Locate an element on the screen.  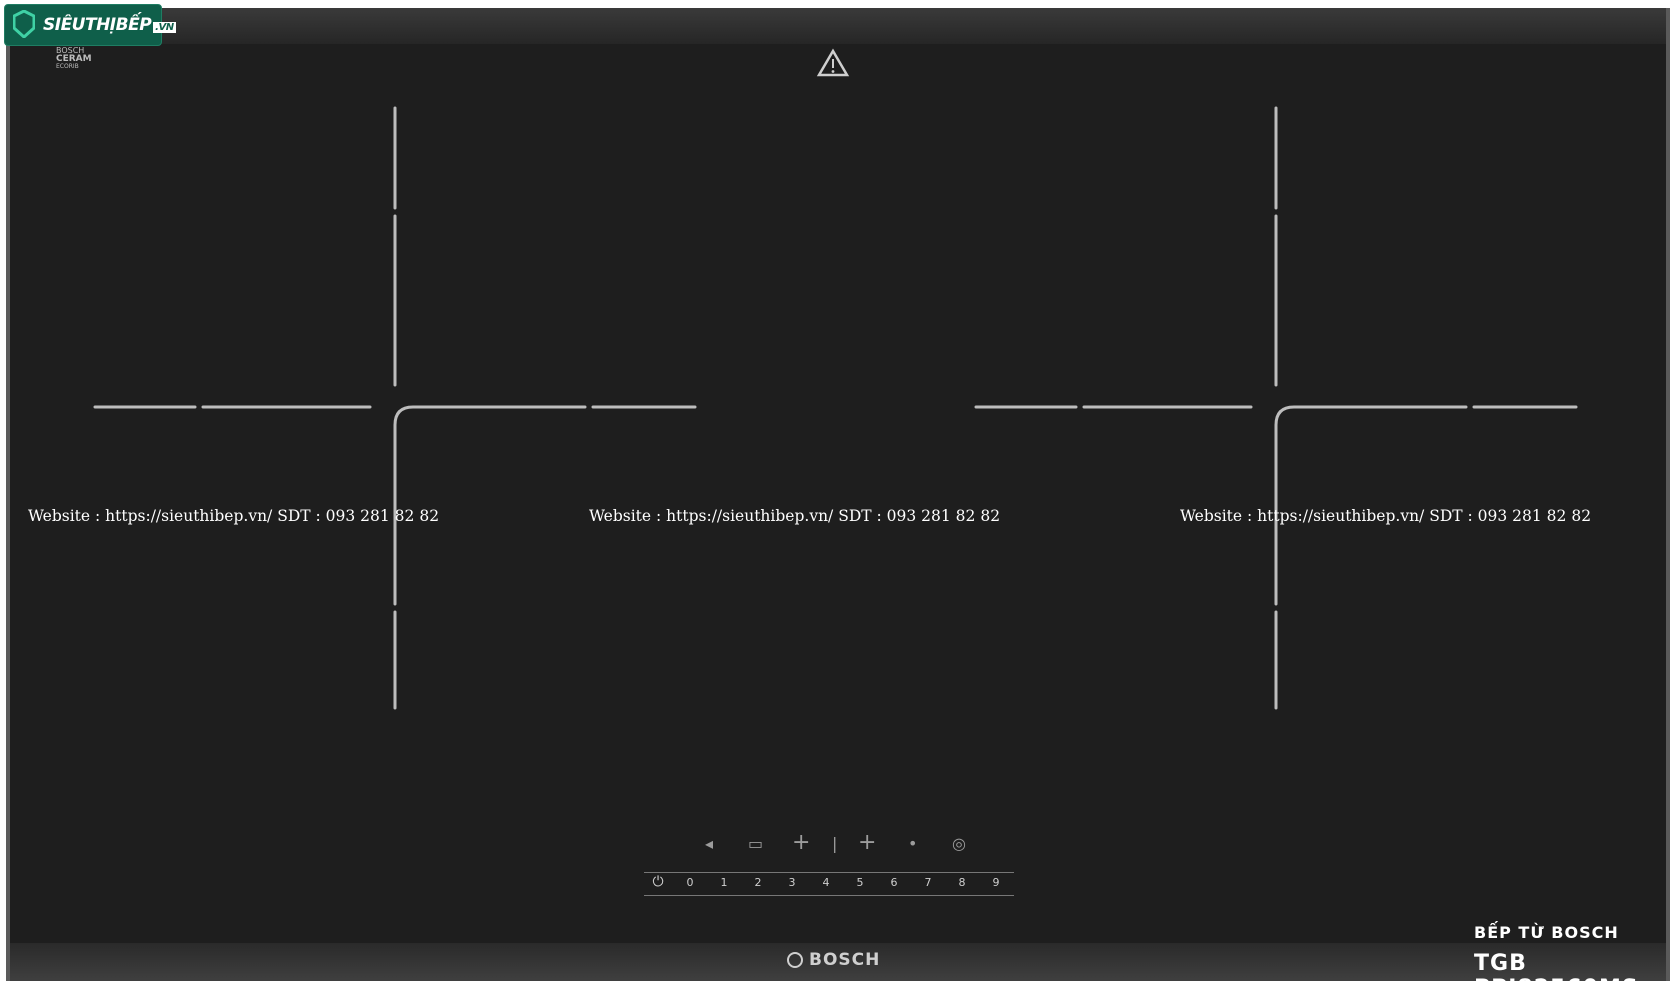
level-6: 6 is located at coordinates (894, 882).